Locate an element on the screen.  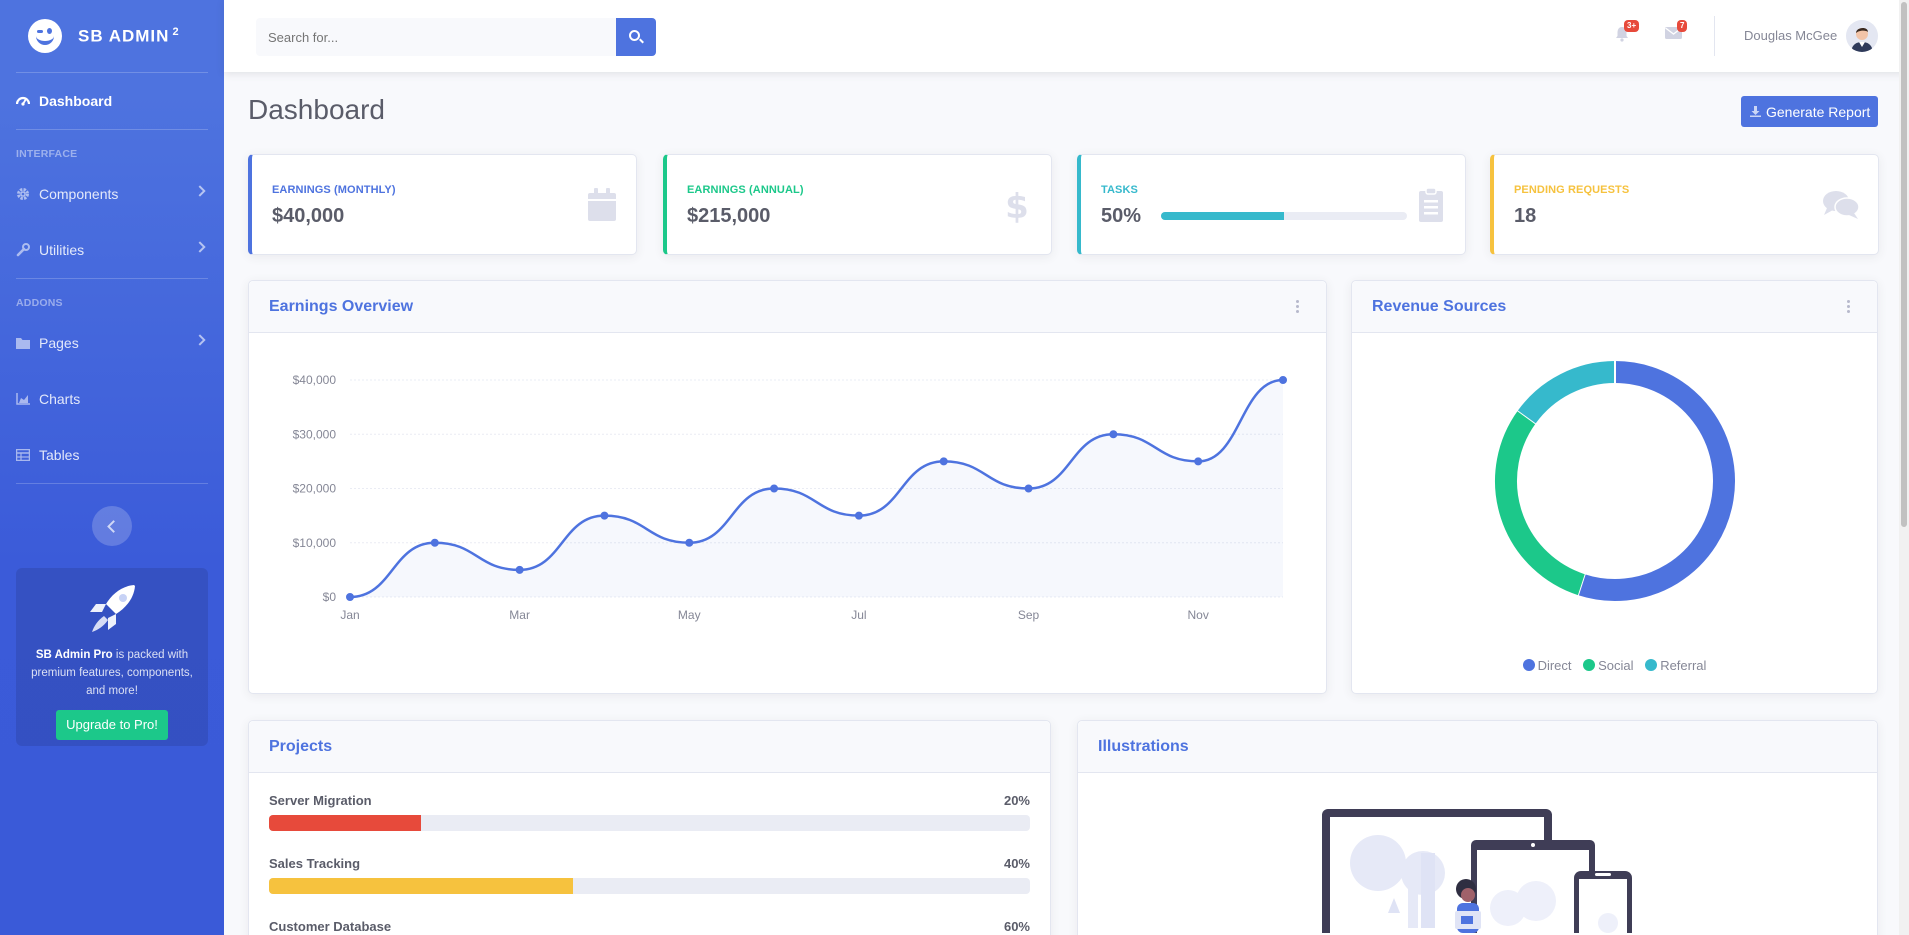
legend-item-social: Social is located at coordinates (1608, 665).